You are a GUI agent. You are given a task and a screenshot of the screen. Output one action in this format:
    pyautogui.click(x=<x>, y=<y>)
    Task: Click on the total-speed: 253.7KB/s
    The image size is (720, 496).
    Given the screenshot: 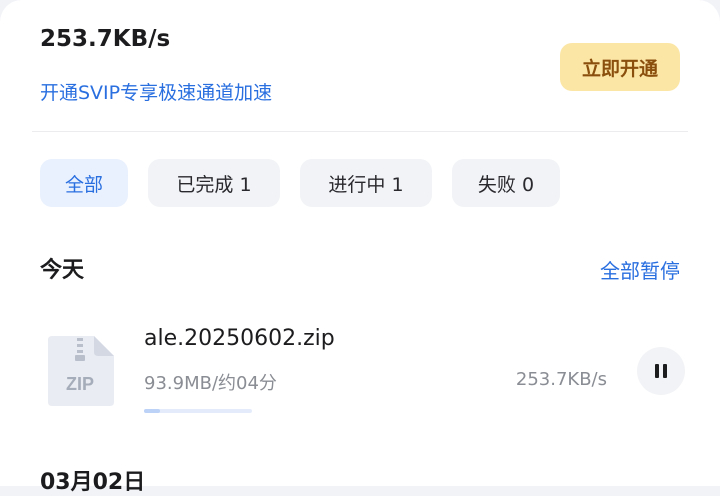 What is the action you would take?
    pyautogui.click(x=105, y=39)
    